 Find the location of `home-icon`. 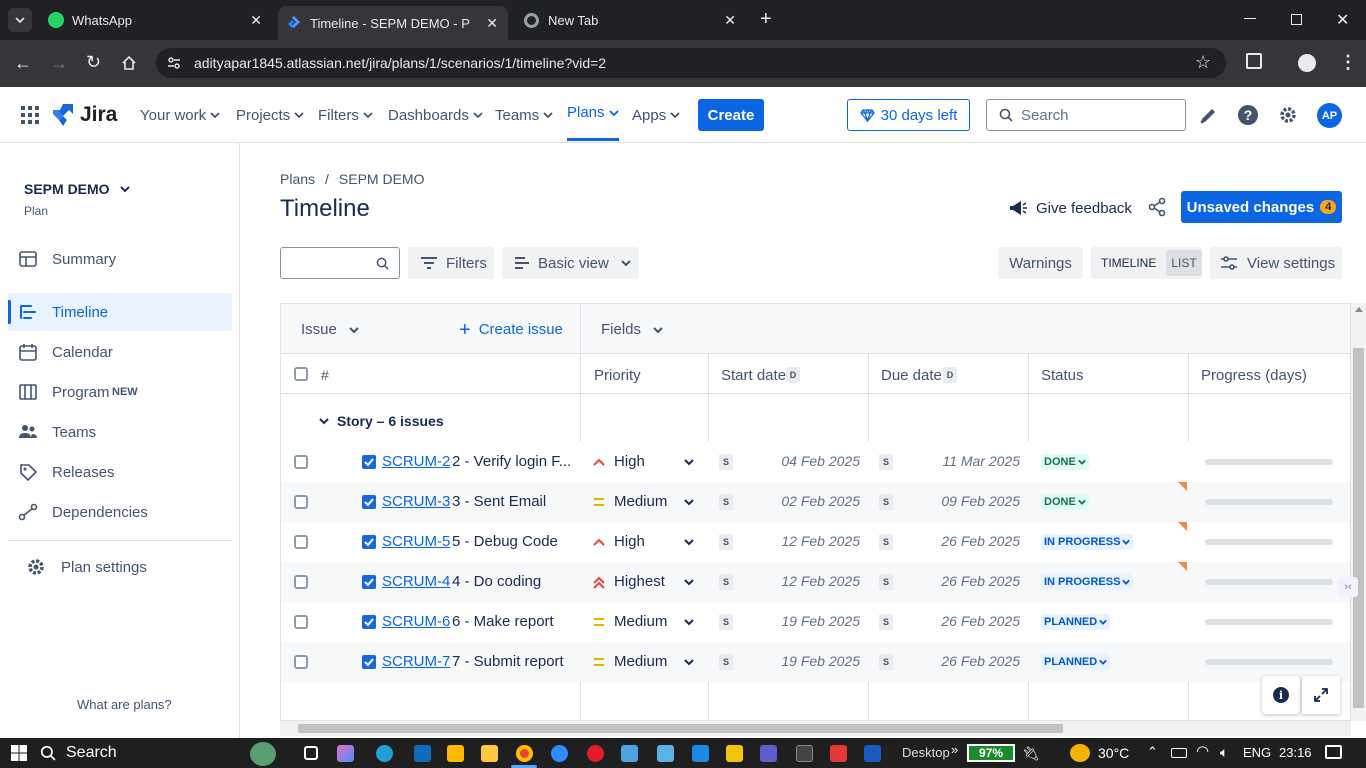

home-icon is located at coordinates (129, 63).